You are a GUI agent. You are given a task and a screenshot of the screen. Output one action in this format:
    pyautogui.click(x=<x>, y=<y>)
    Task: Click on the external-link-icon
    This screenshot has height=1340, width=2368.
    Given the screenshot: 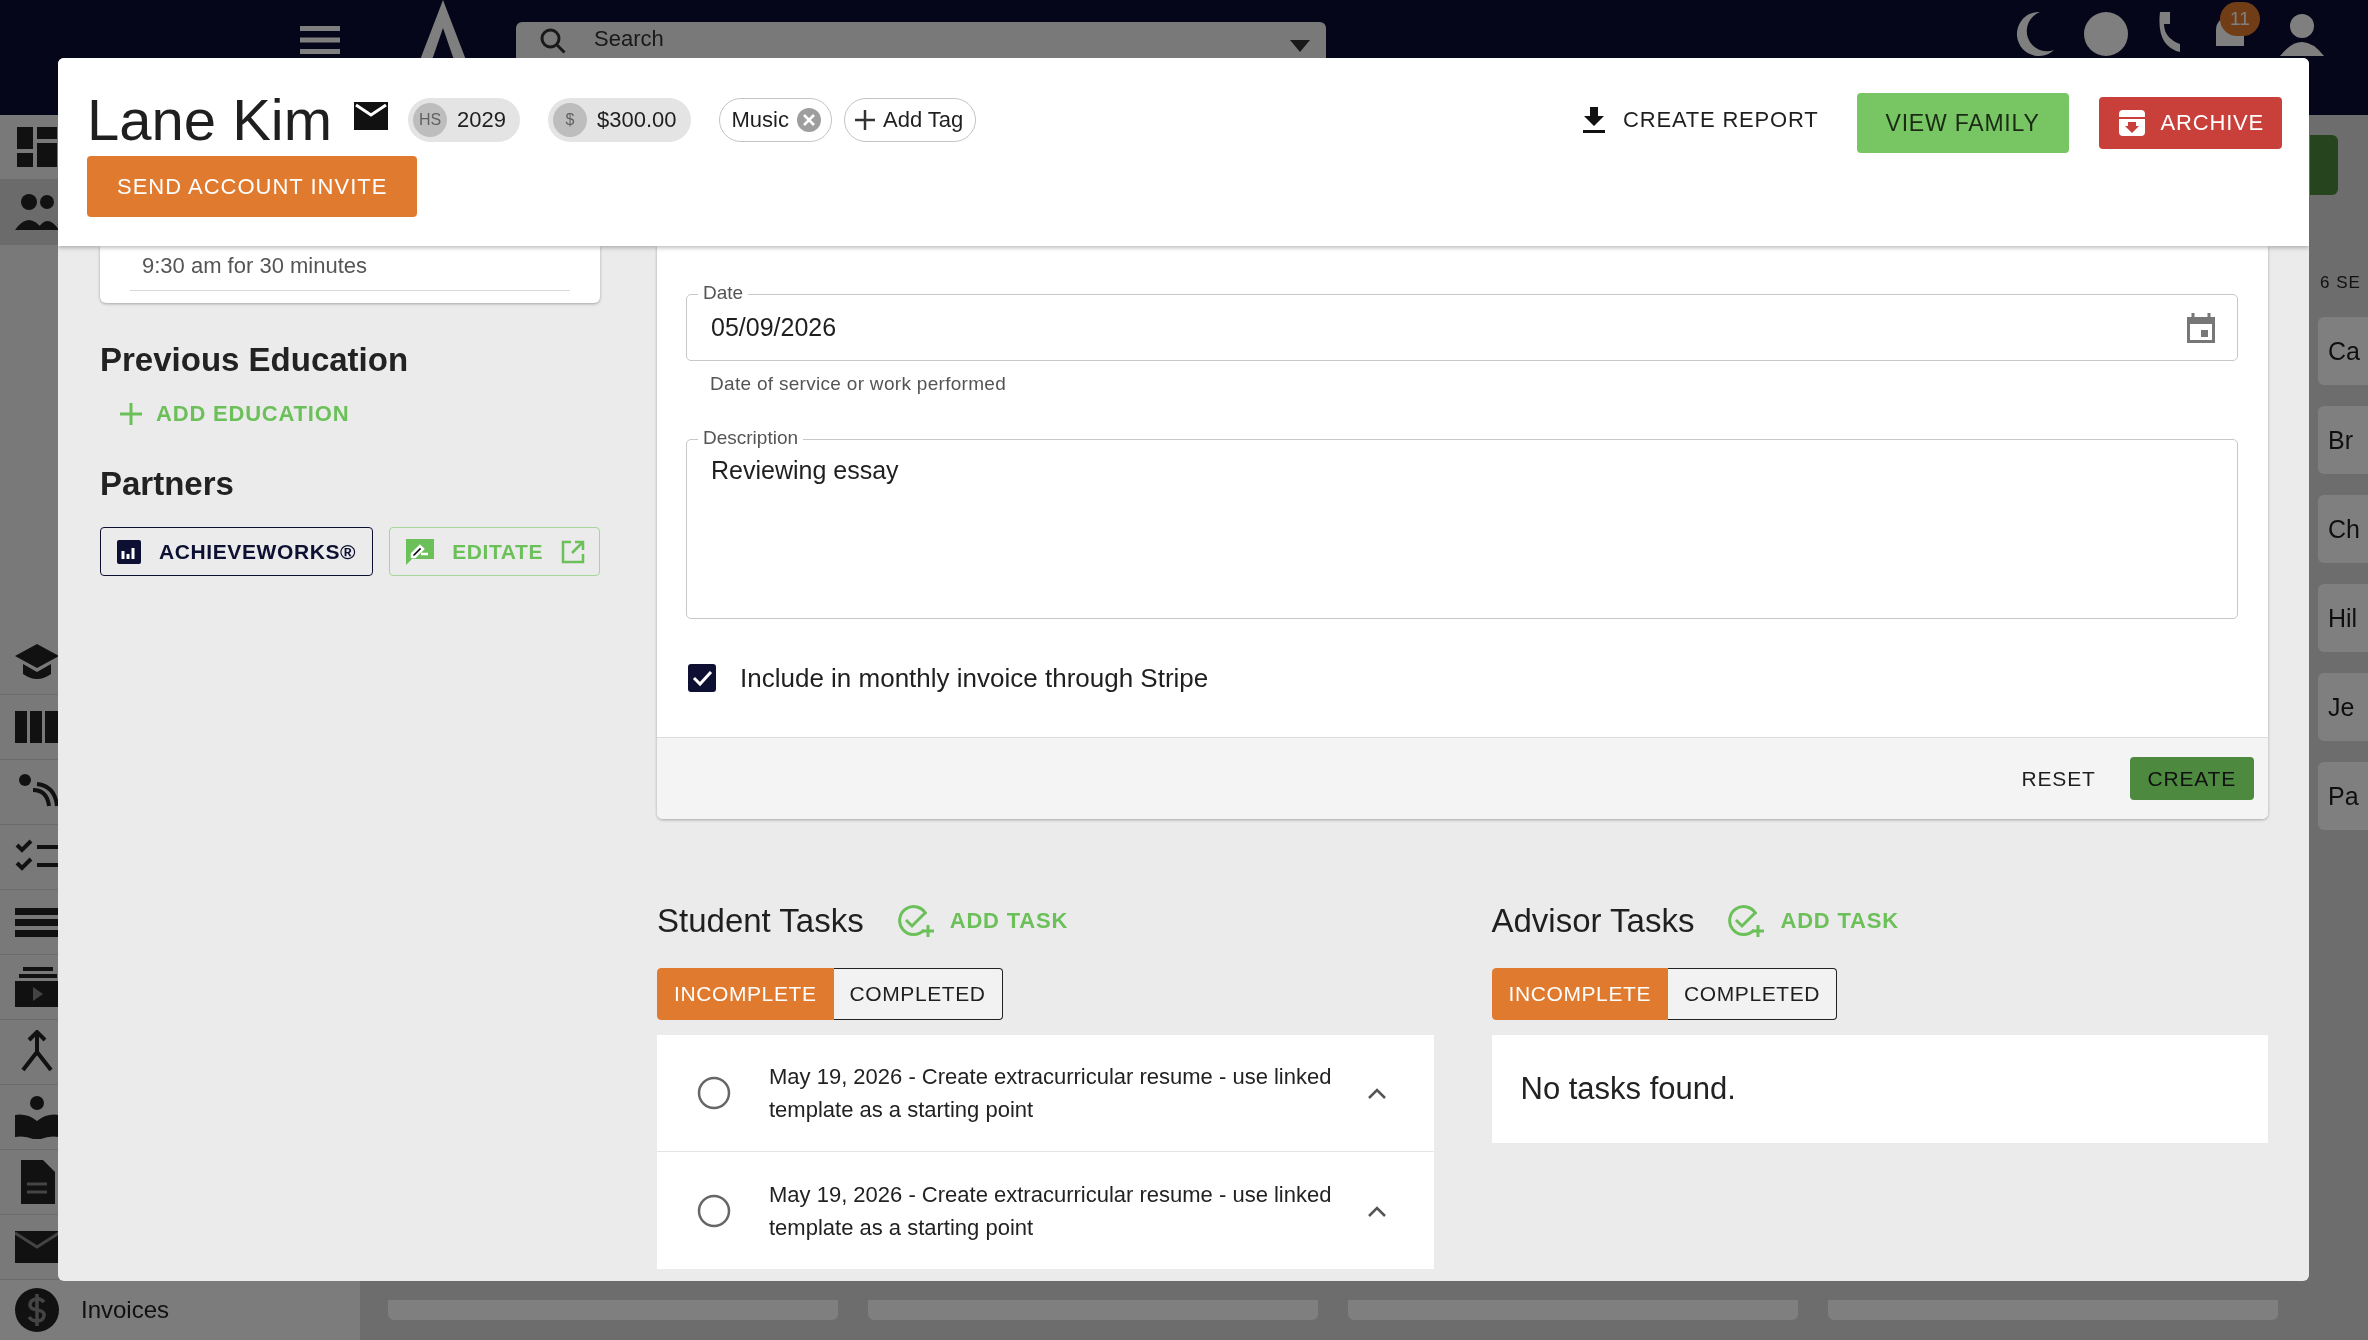 What is the action you would take?
    pyautogui.click(x=573, y=551)
    